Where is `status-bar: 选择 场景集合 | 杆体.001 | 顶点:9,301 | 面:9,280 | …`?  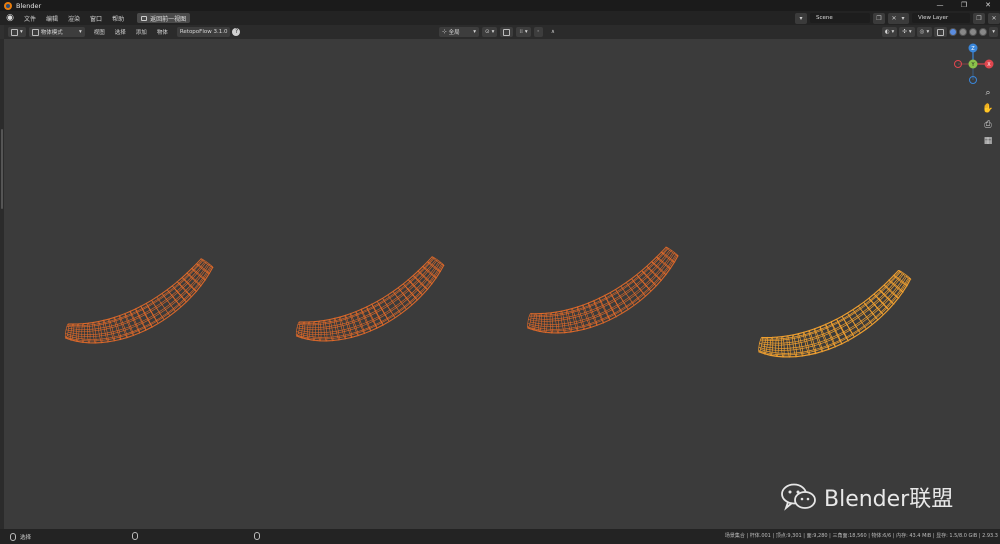 status-bar: 选择 场景集合 | 杆体.001 | 顶点:9,301 | 面:9,280 | … is located at coordinates (500, 536).